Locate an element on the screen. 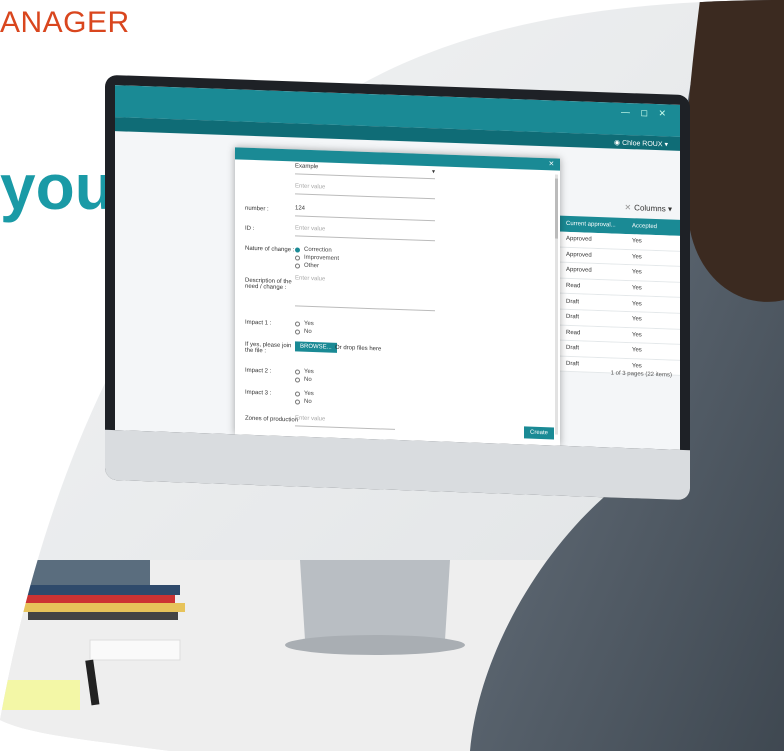 The height and width of the screenshot is (751, 784). create-button: Create is located at coordinates (538, 433).